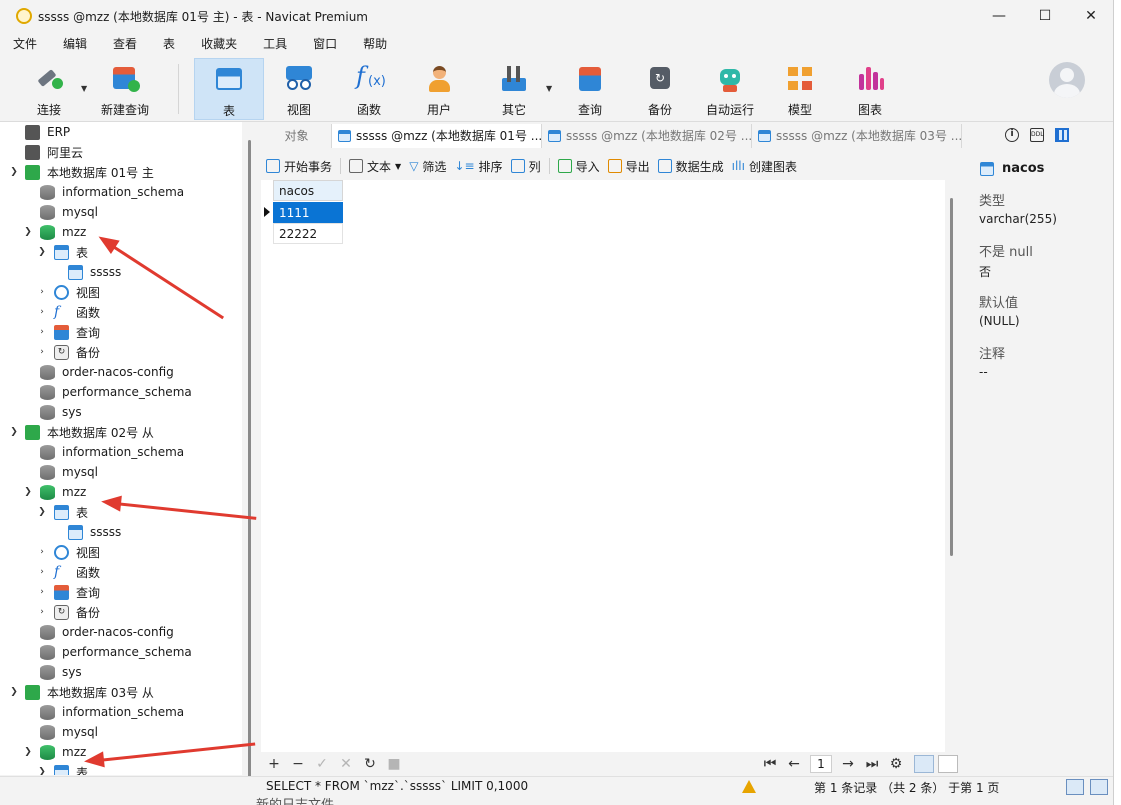 This screenshot has width=1121, height=805. I want to click on warning-icon, so click(749, 786).